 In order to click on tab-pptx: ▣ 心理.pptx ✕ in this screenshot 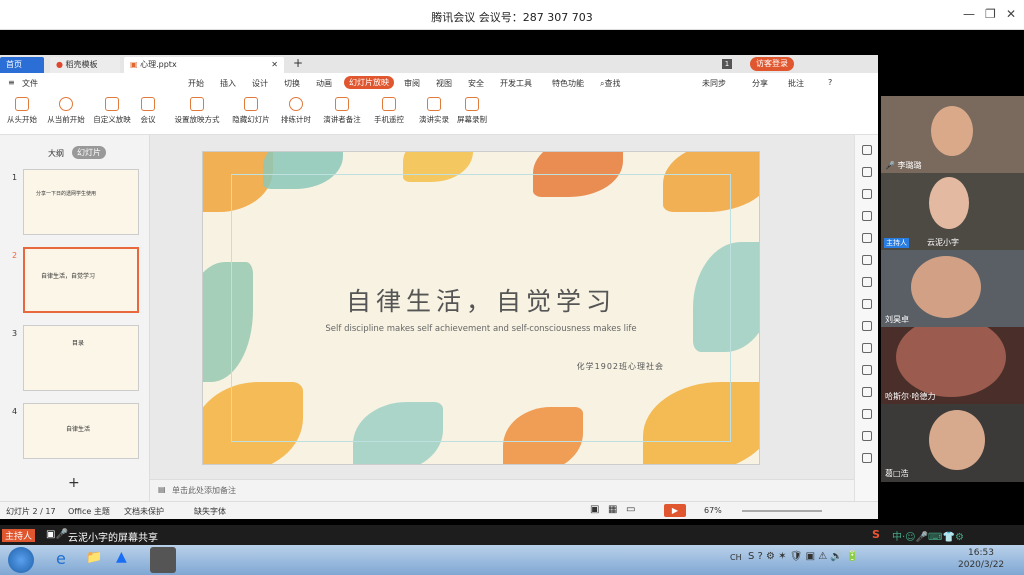, I will do `click(204, 65)`.